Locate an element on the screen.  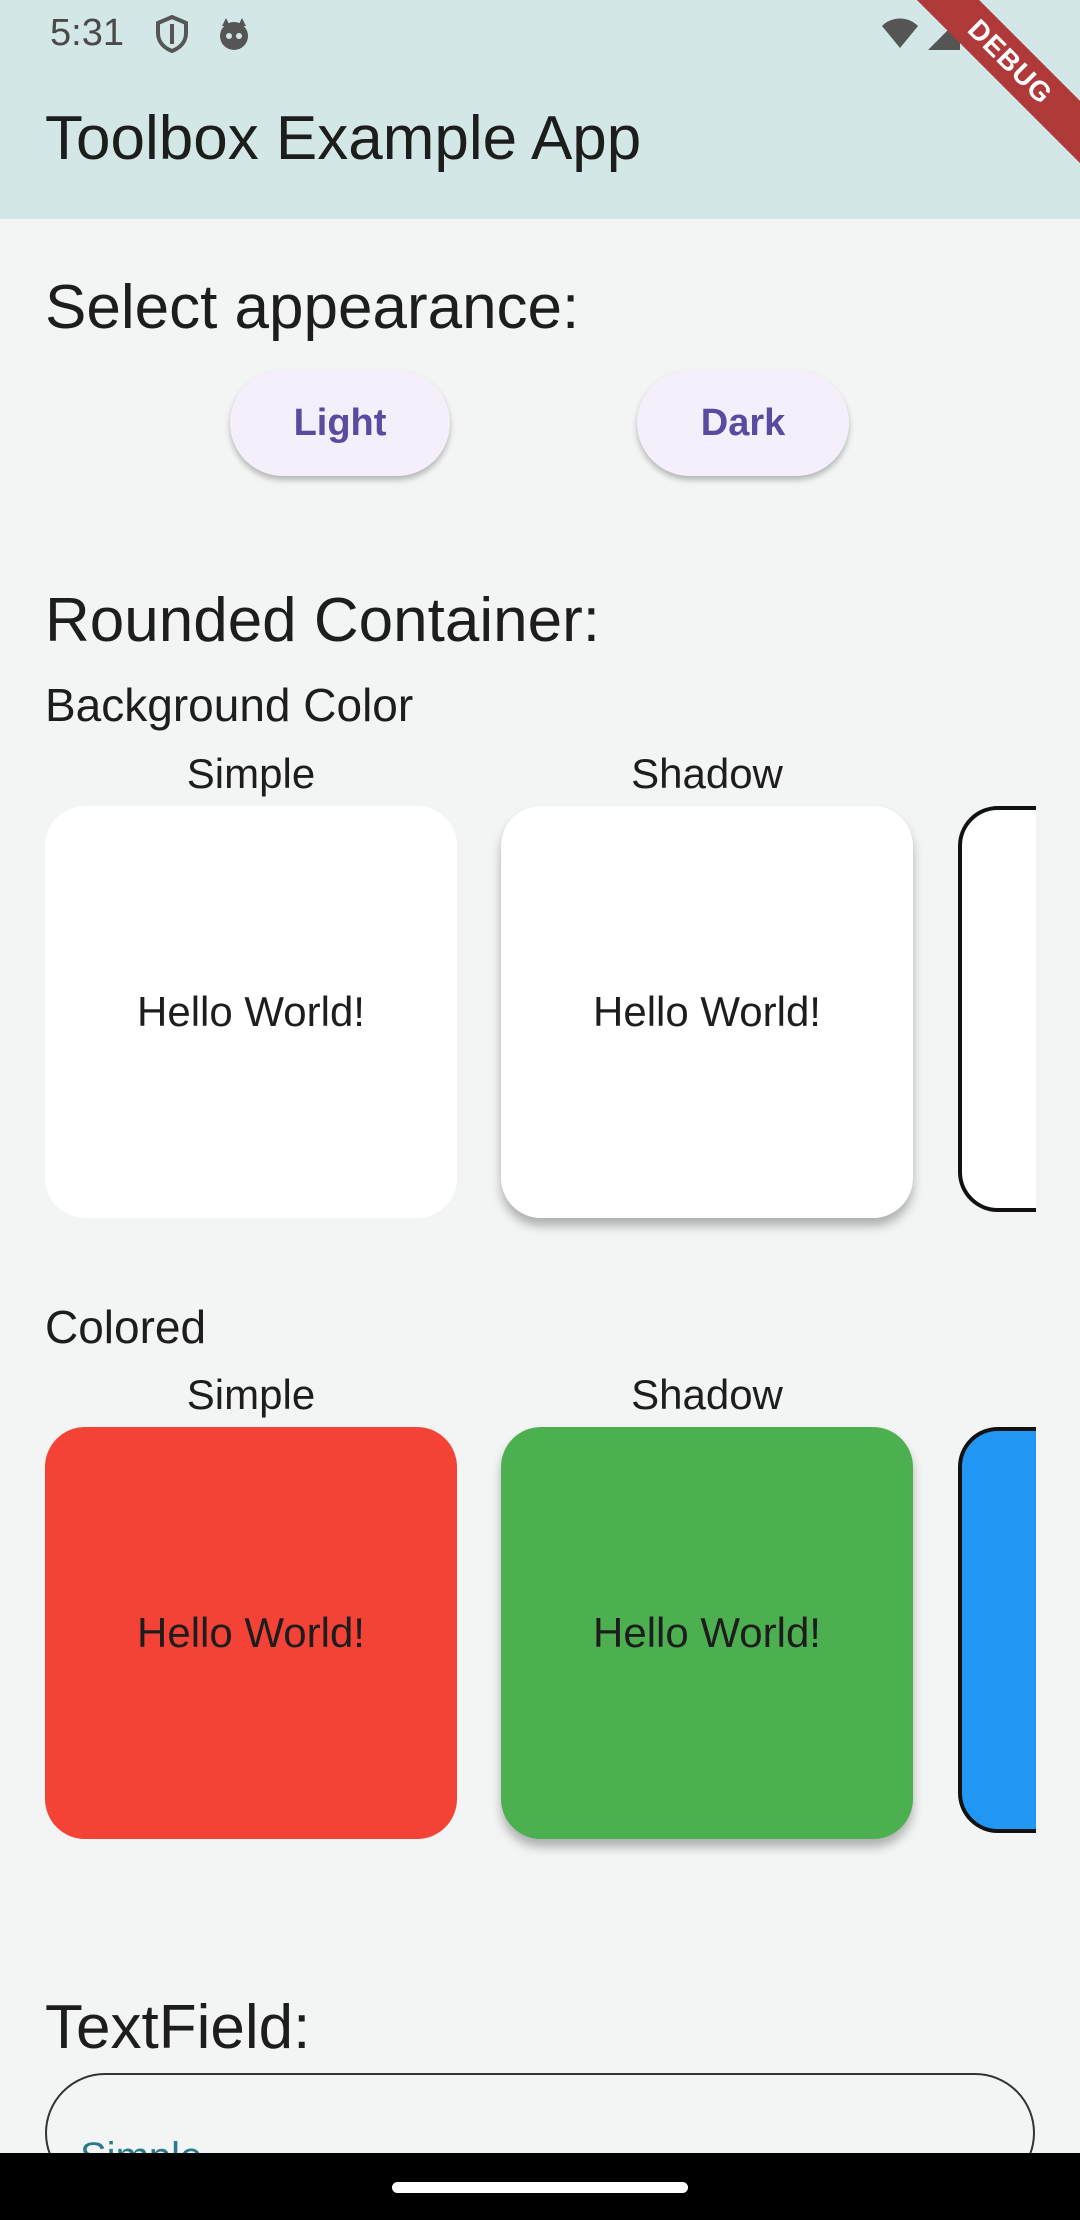
shadow-green-container: Hello World! is located at coordinates (707, 1633).